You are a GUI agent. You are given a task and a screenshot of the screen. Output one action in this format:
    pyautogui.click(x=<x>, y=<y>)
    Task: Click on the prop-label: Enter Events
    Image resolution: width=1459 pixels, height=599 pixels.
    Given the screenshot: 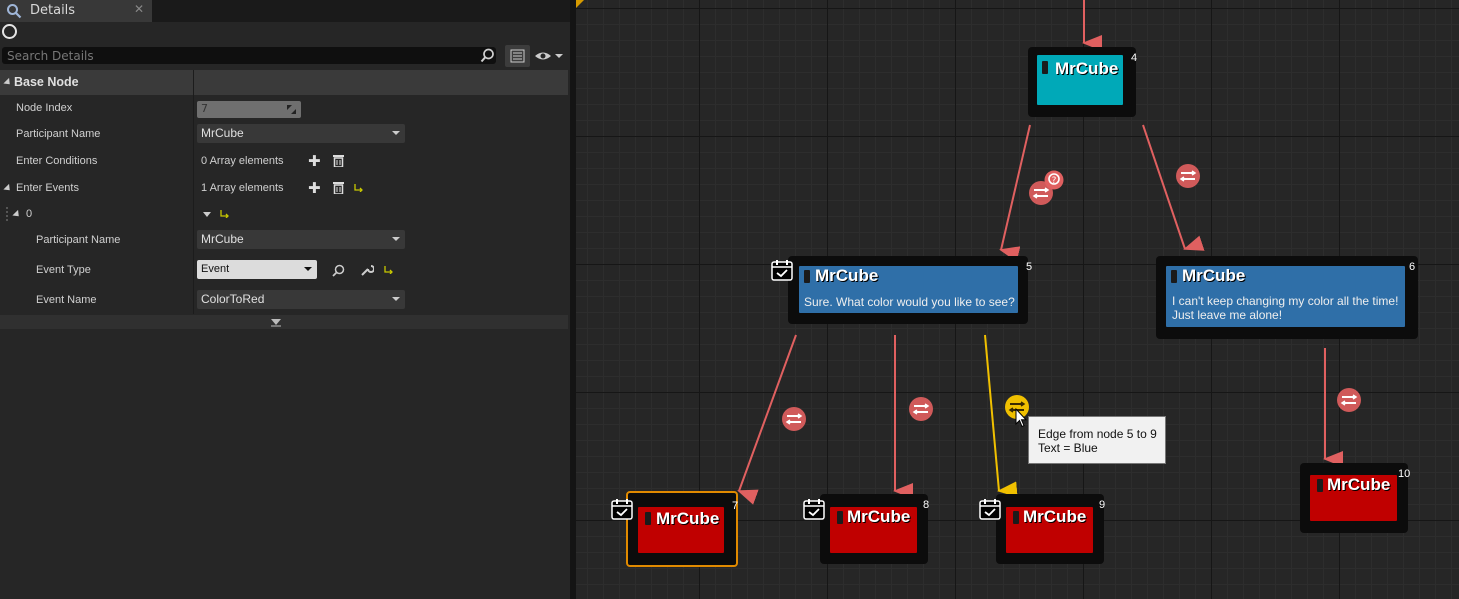 What is the action you would take?
    pyautogui.click(x=47, y=188)
    